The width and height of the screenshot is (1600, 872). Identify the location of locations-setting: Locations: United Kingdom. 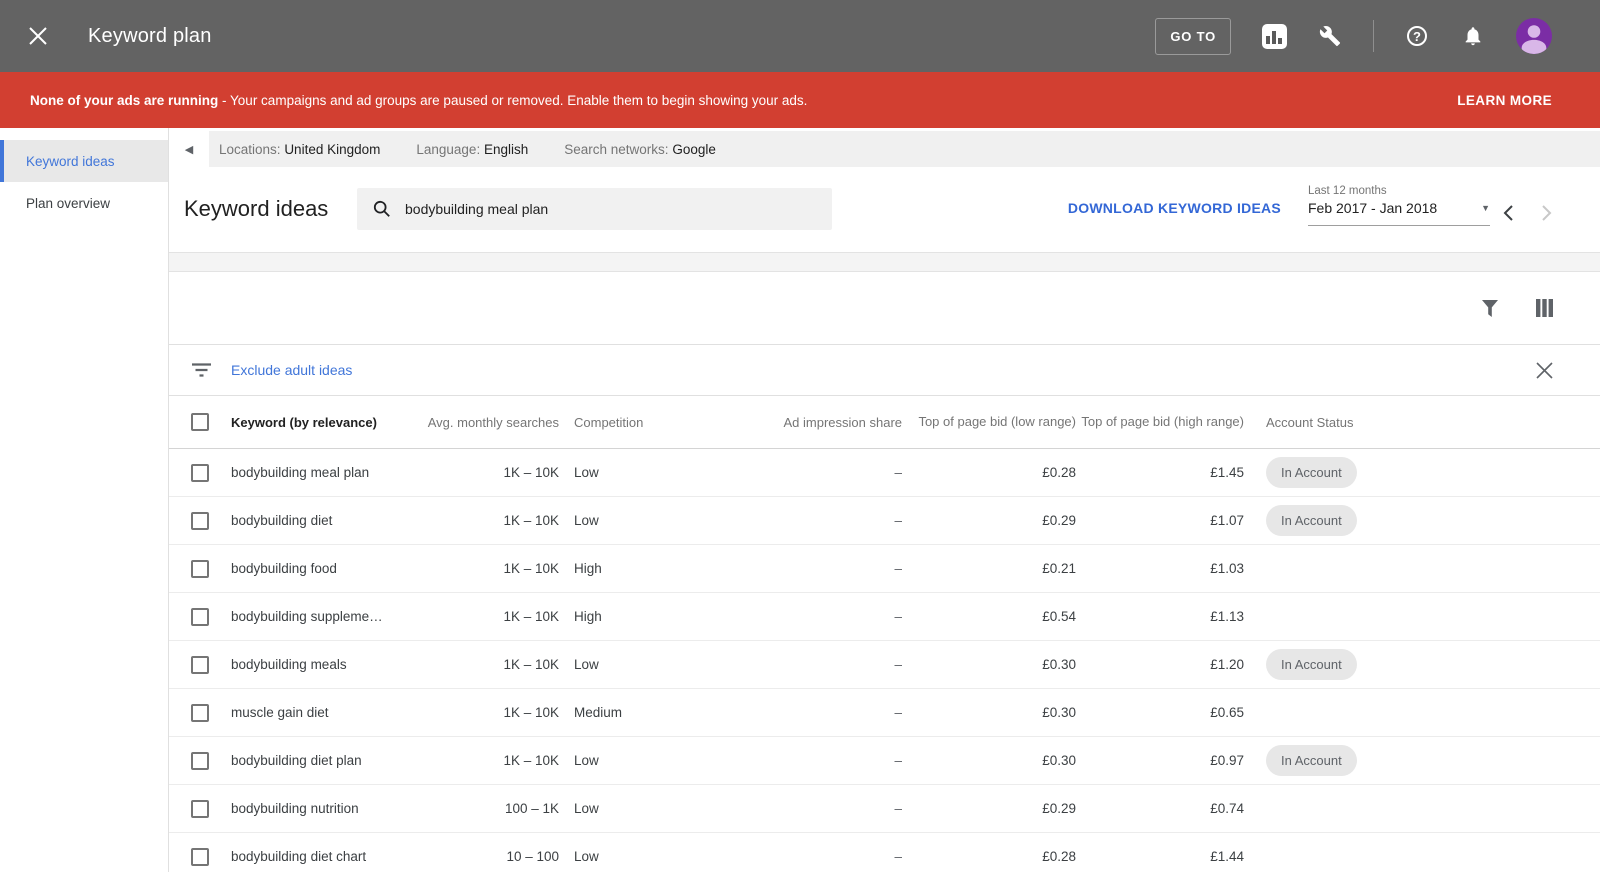
(299, 149).